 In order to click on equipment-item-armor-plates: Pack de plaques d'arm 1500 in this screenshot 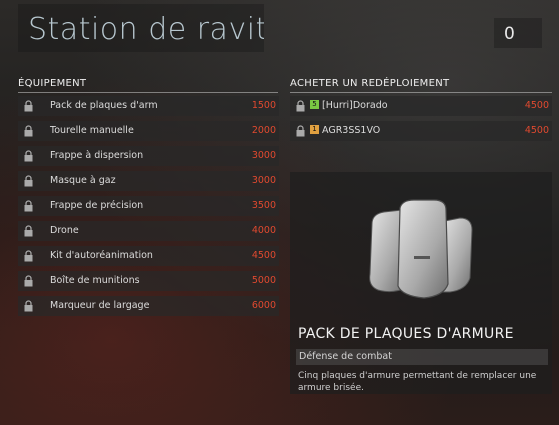, I will do `click(148, 106)`.